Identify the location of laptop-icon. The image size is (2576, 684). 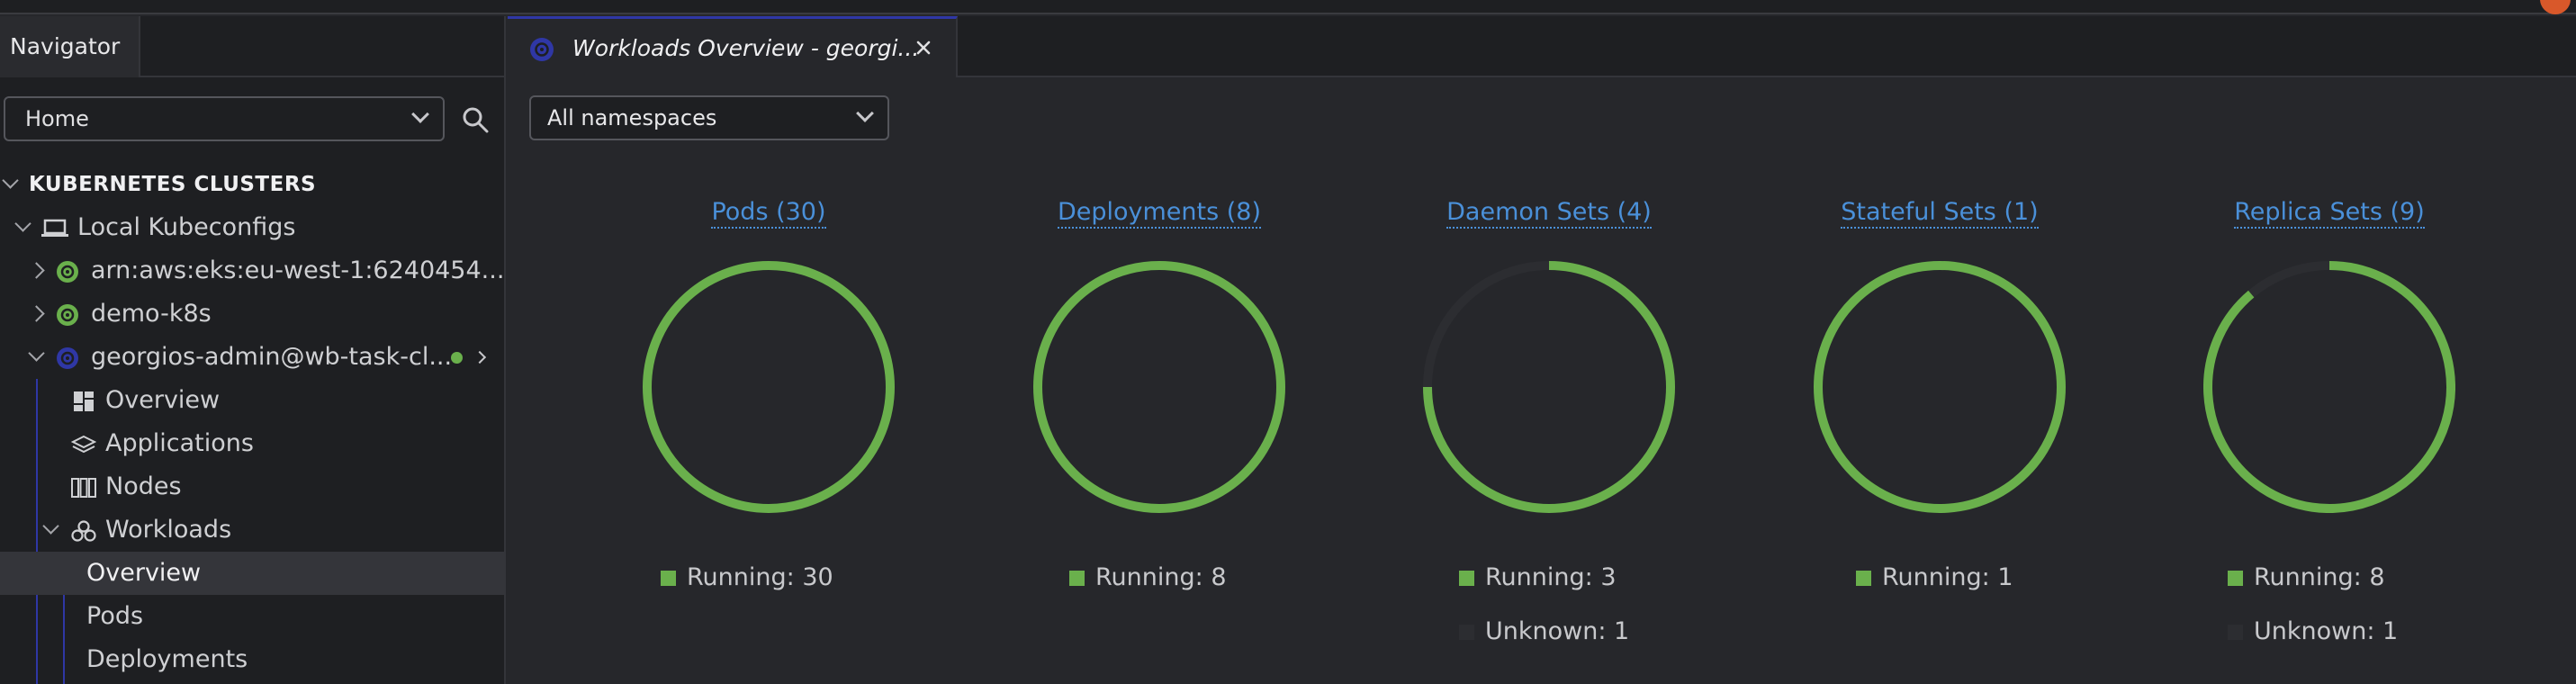
(54, 228).